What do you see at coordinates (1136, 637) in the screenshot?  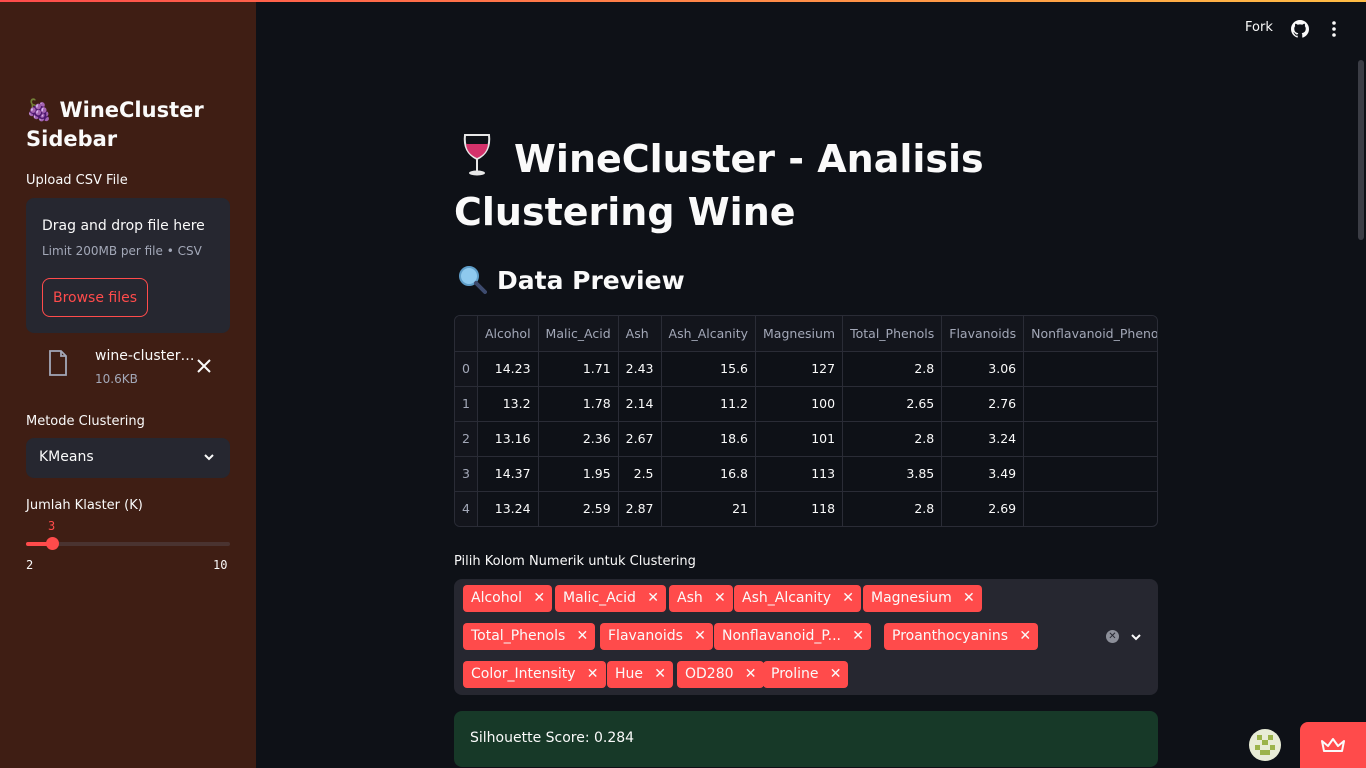 I see `chevron-down-icon` at bounding box center [1136, 637].